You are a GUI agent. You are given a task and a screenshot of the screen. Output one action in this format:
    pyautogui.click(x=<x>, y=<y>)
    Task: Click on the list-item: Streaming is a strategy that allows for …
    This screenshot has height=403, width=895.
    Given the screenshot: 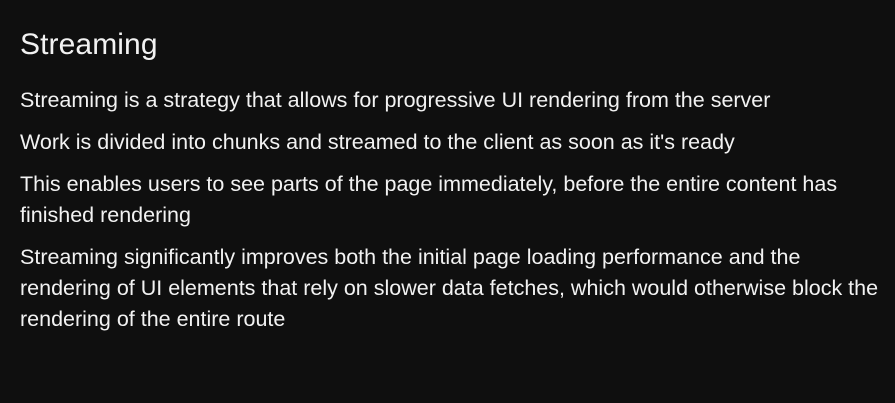 What is the action you would take?
    pyautogui.click(x=395, y=100)
    